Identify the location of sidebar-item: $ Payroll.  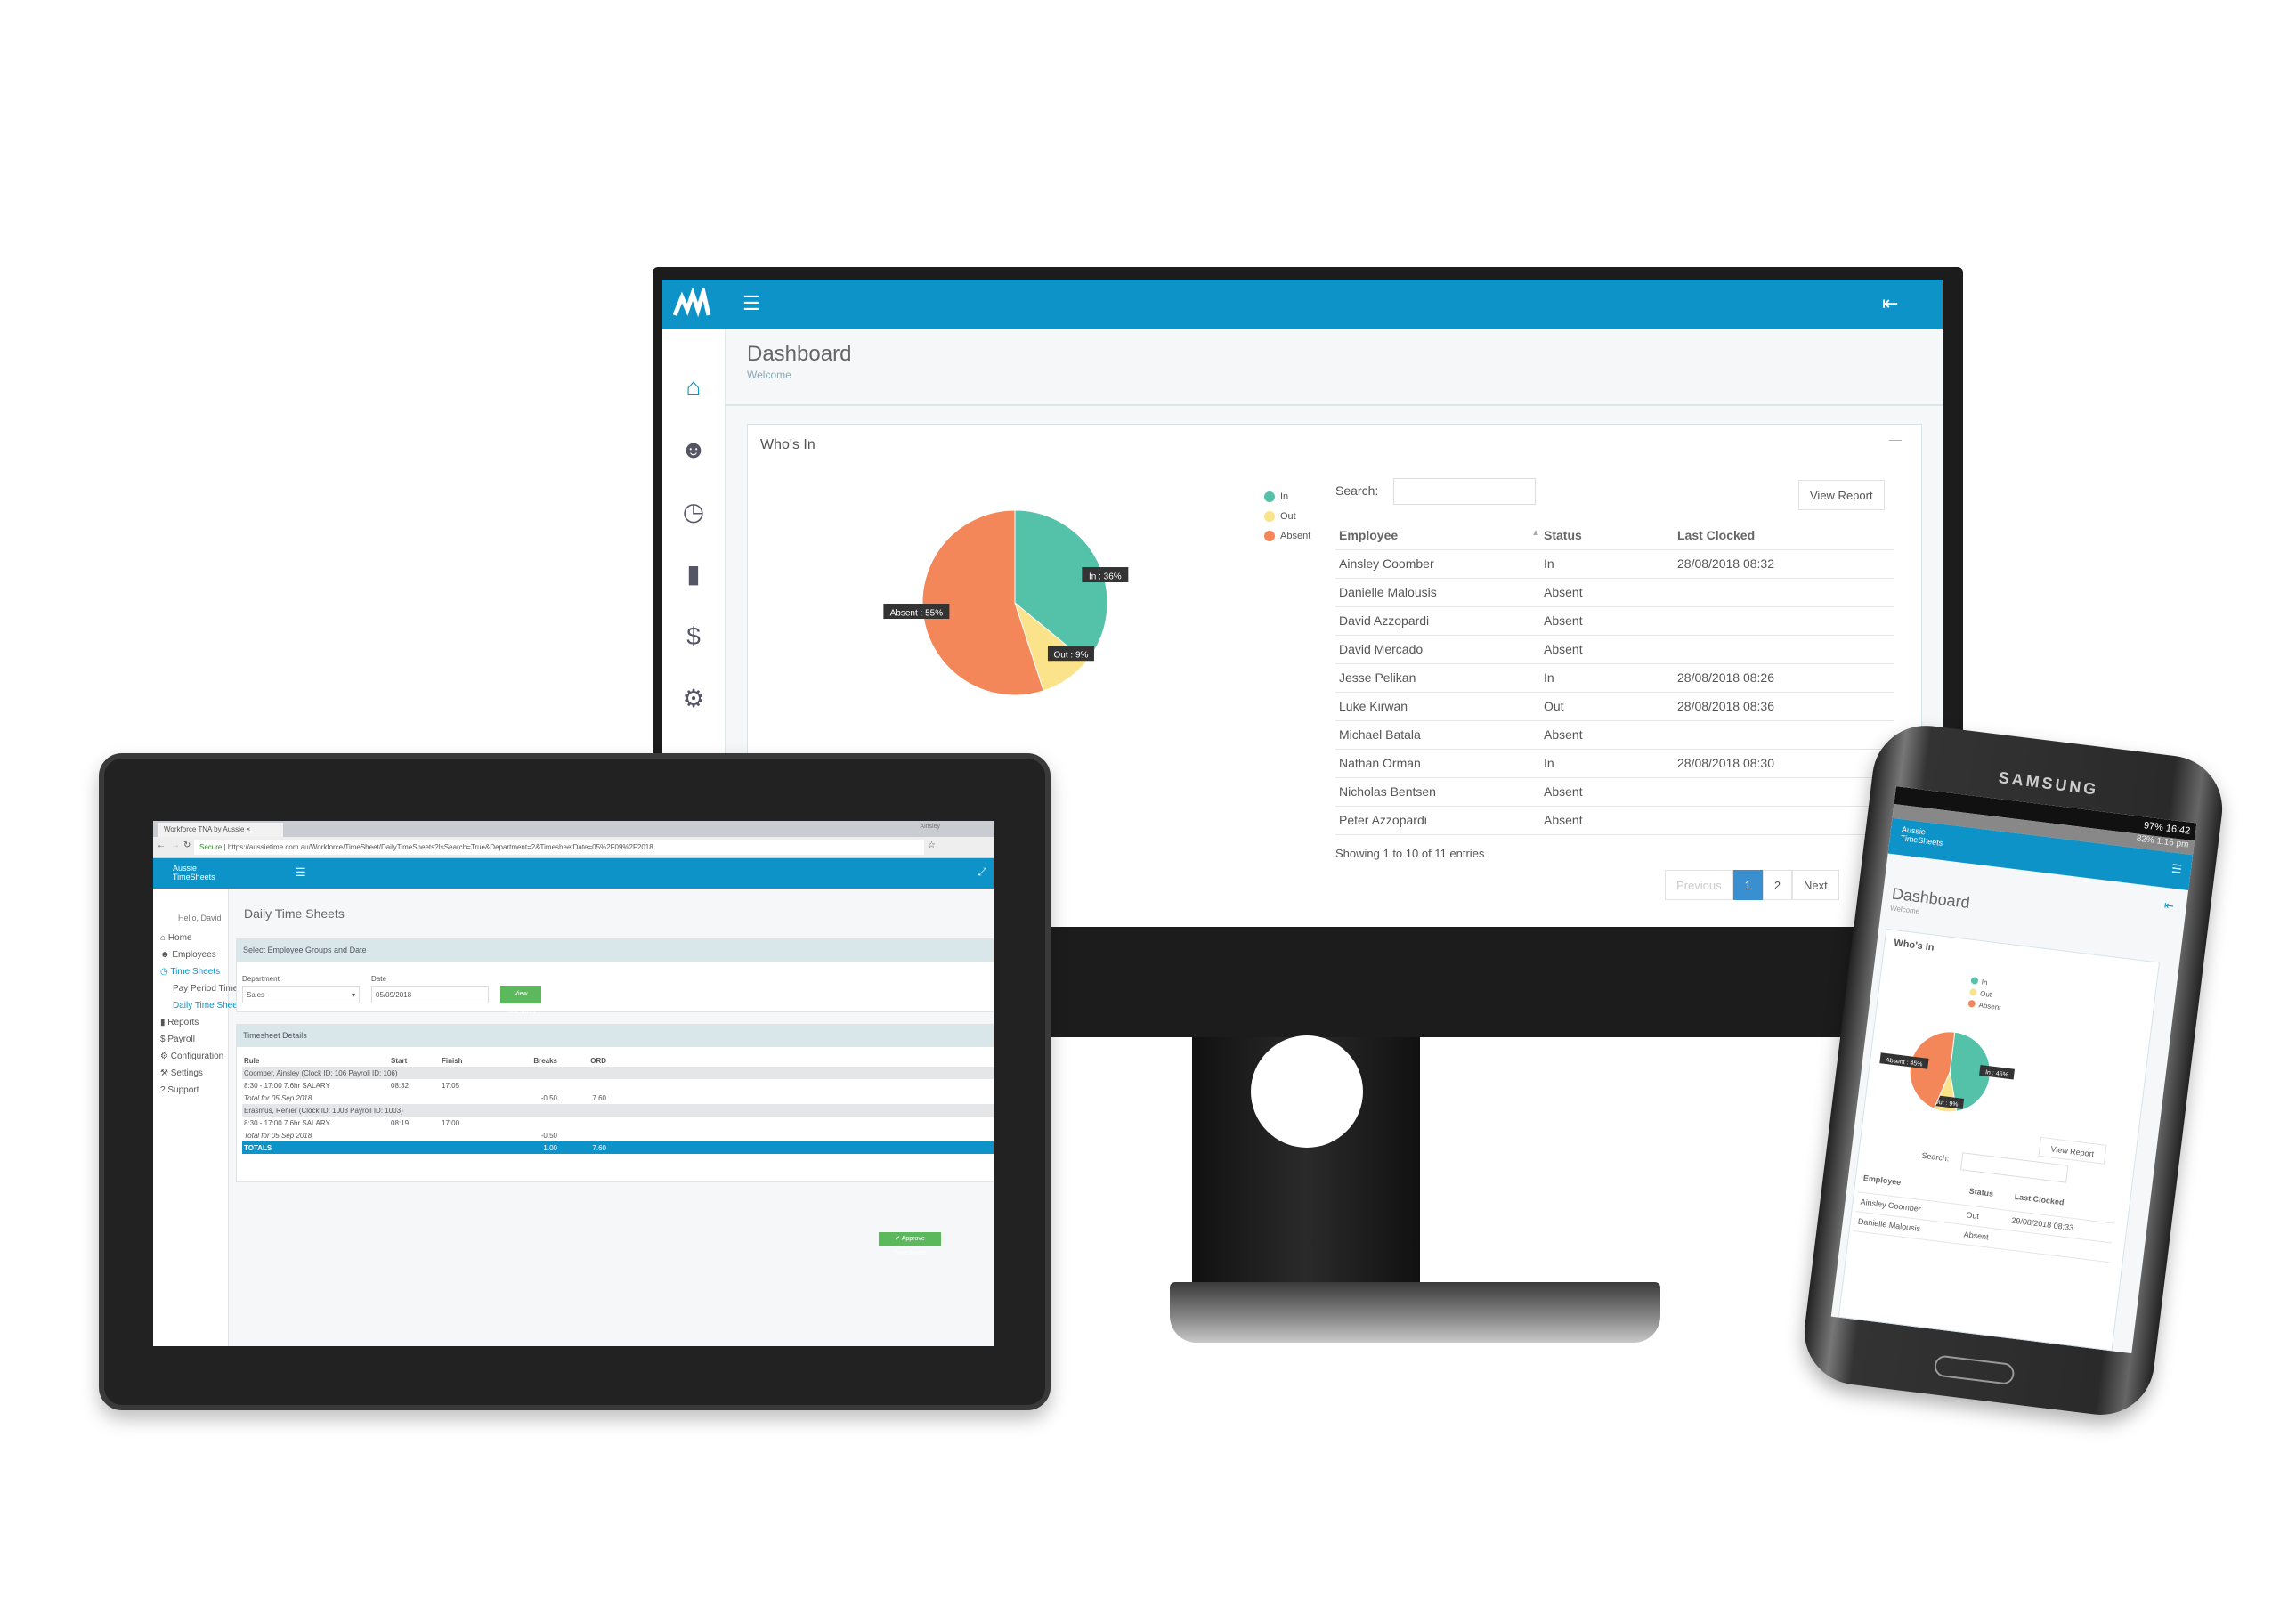
(177, 1039).